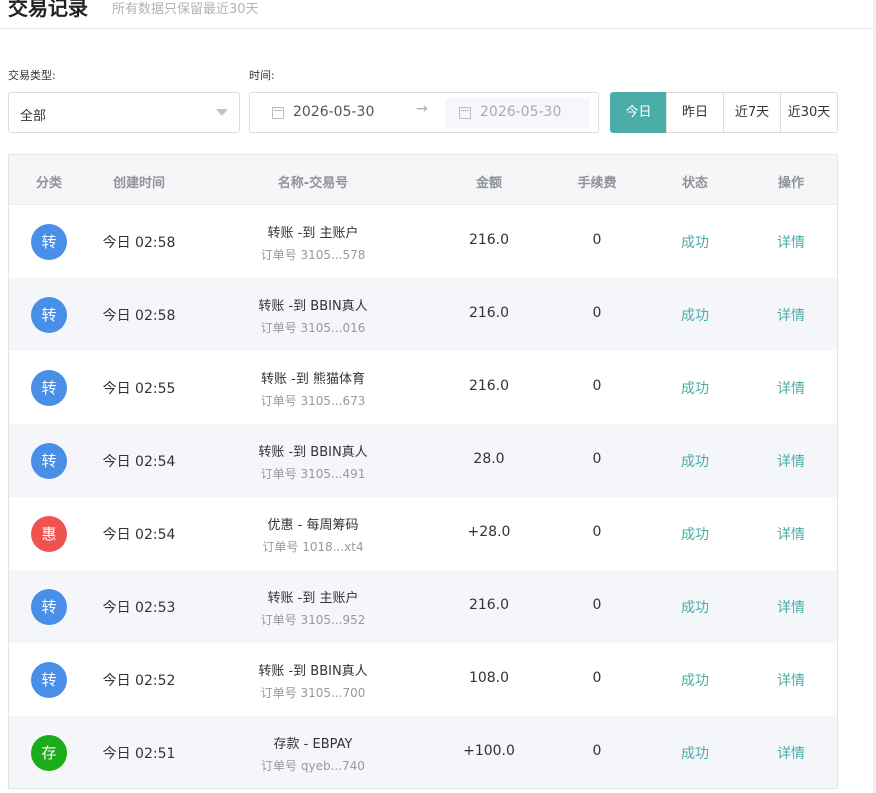 The image size is (876, 793). Describe the element at coordinates (139, 183) in the screenshot. I see `column-header-created-time: 创建时间` at that location.